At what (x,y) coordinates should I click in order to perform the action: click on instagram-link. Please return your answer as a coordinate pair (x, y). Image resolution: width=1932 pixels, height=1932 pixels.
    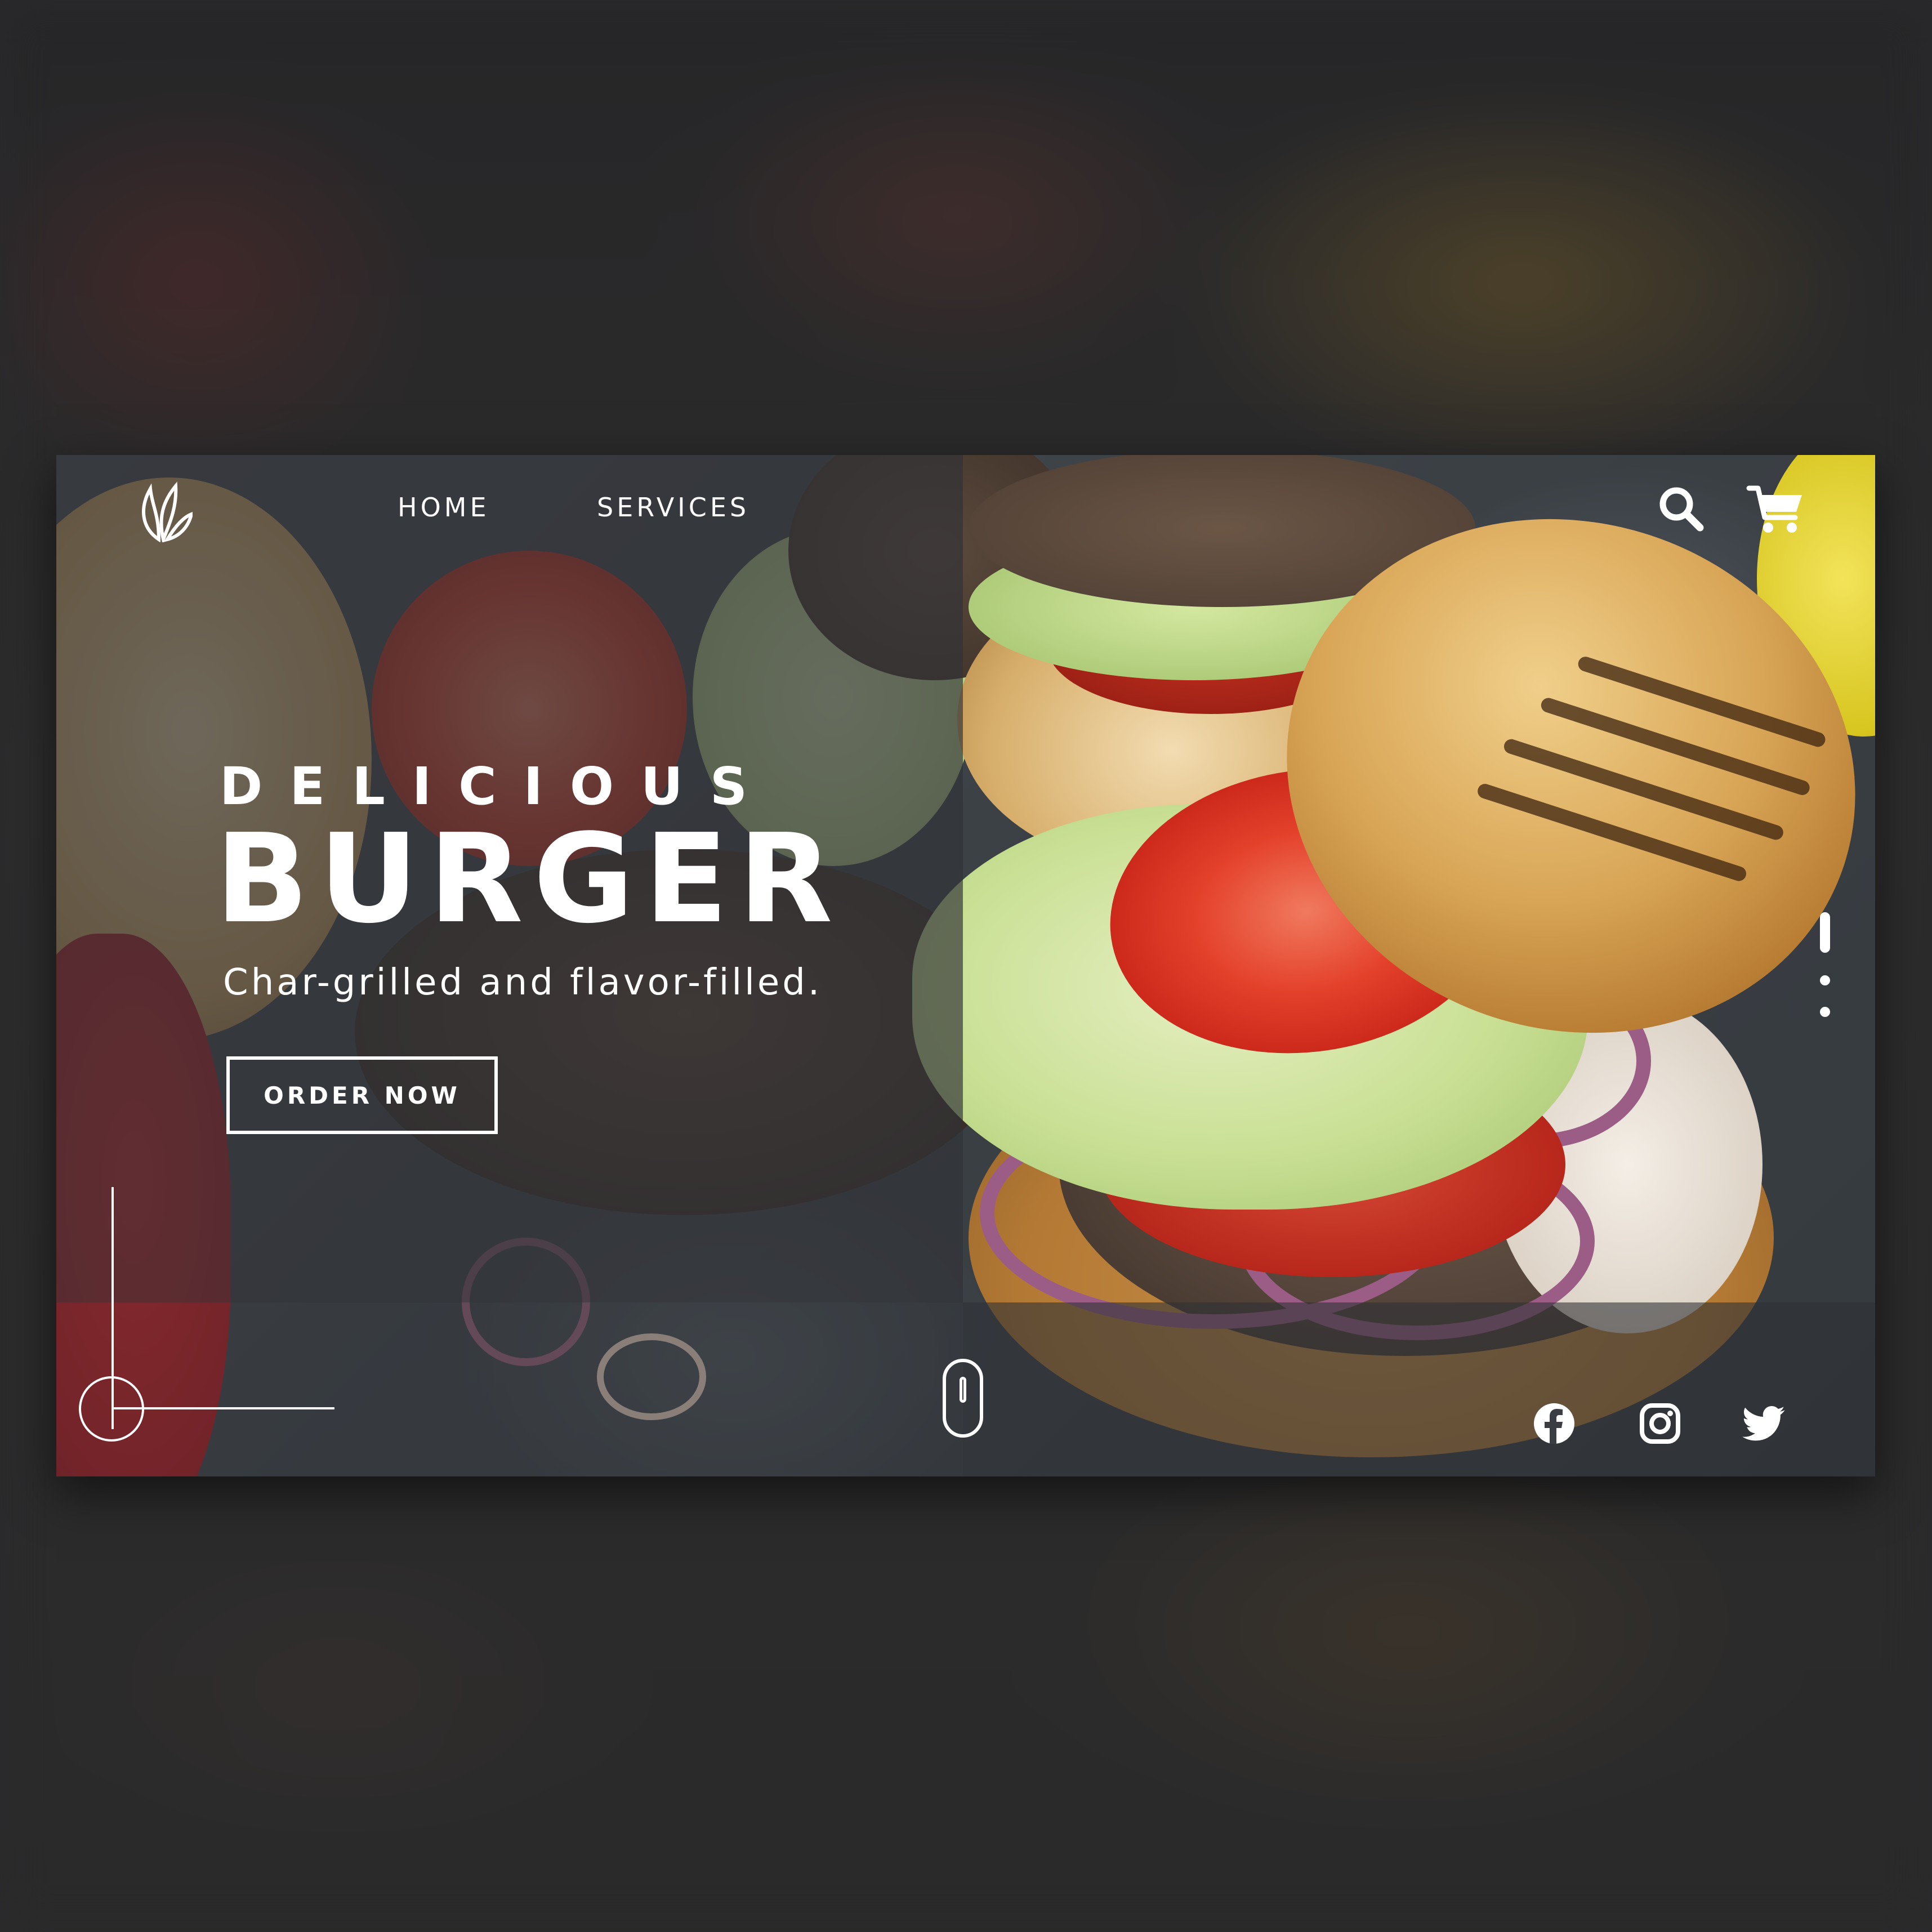
    Looking at the image, I should click on (1660, 1423).